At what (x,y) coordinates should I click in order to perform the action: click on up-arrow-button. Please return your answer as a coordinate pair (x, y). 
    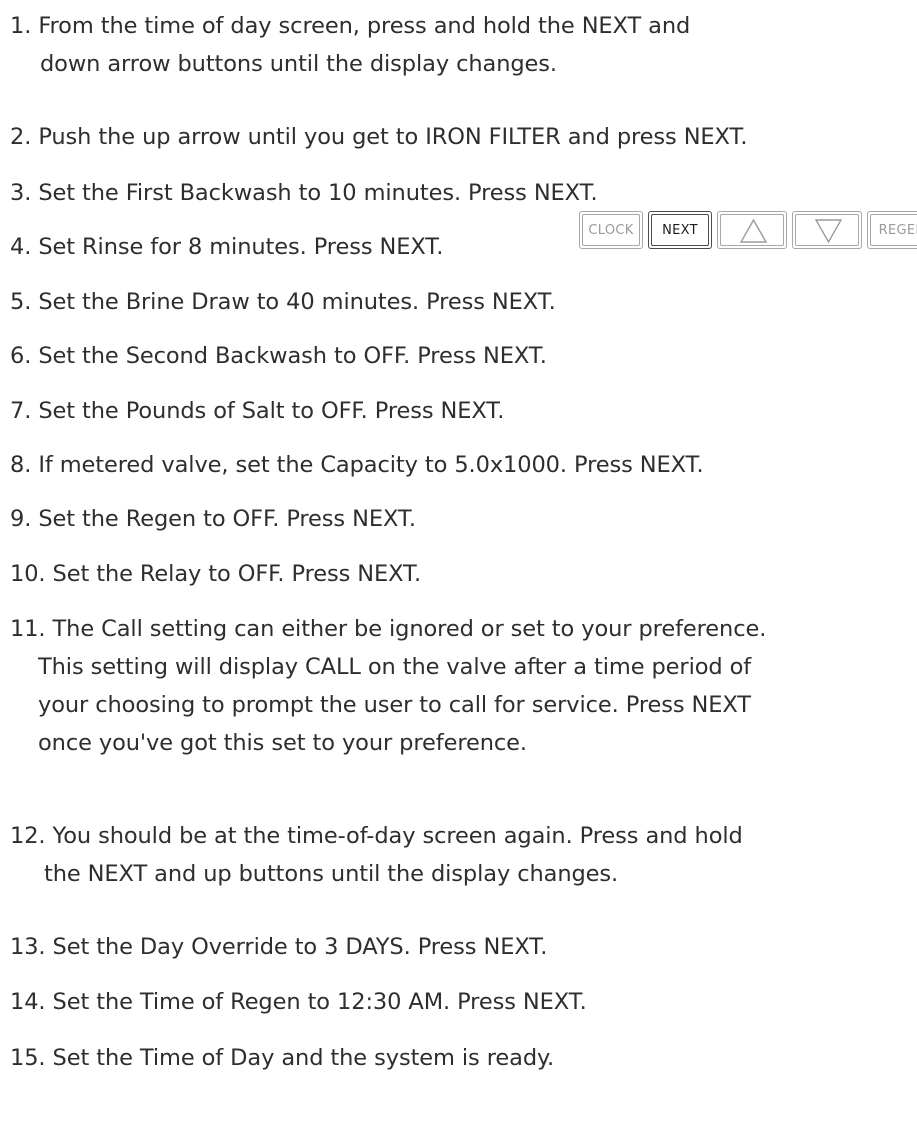
    Looking at the image, I should click on (752, 230).